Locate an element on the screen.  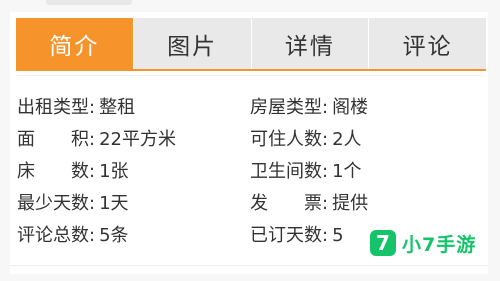
watermark-logo: 7 小7手游 is located at coordinates (423, 243).